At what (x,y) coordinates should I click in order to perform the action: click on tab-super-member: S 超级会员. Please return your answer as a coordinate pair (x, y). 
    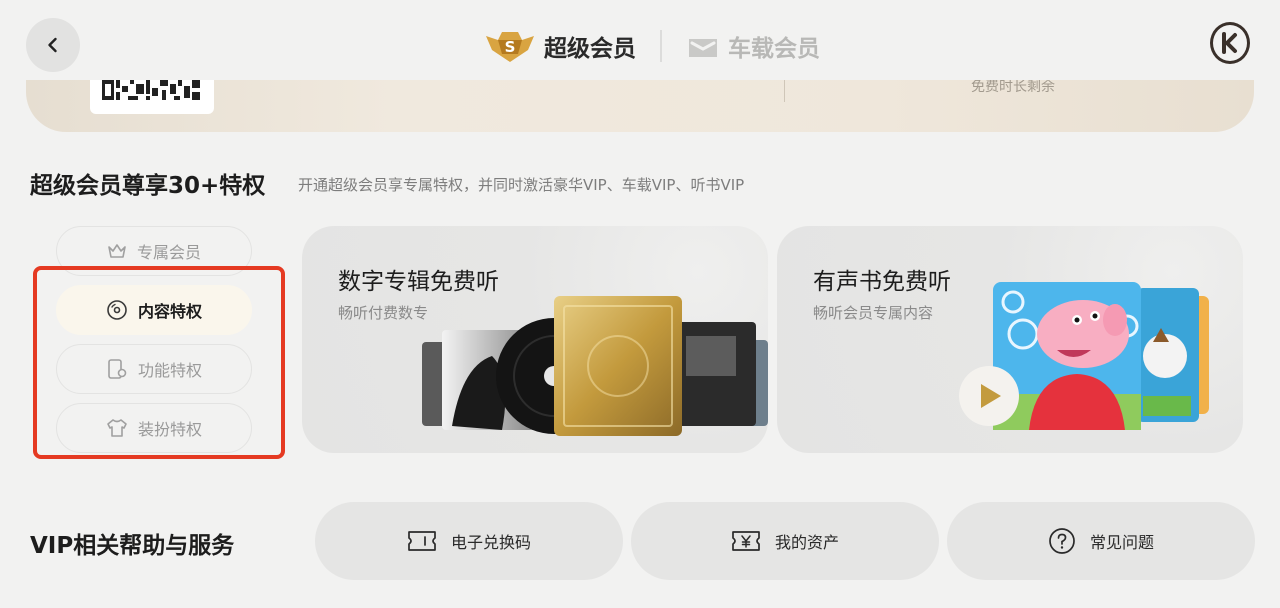
    Looking at the image, I should click on (560, 46).